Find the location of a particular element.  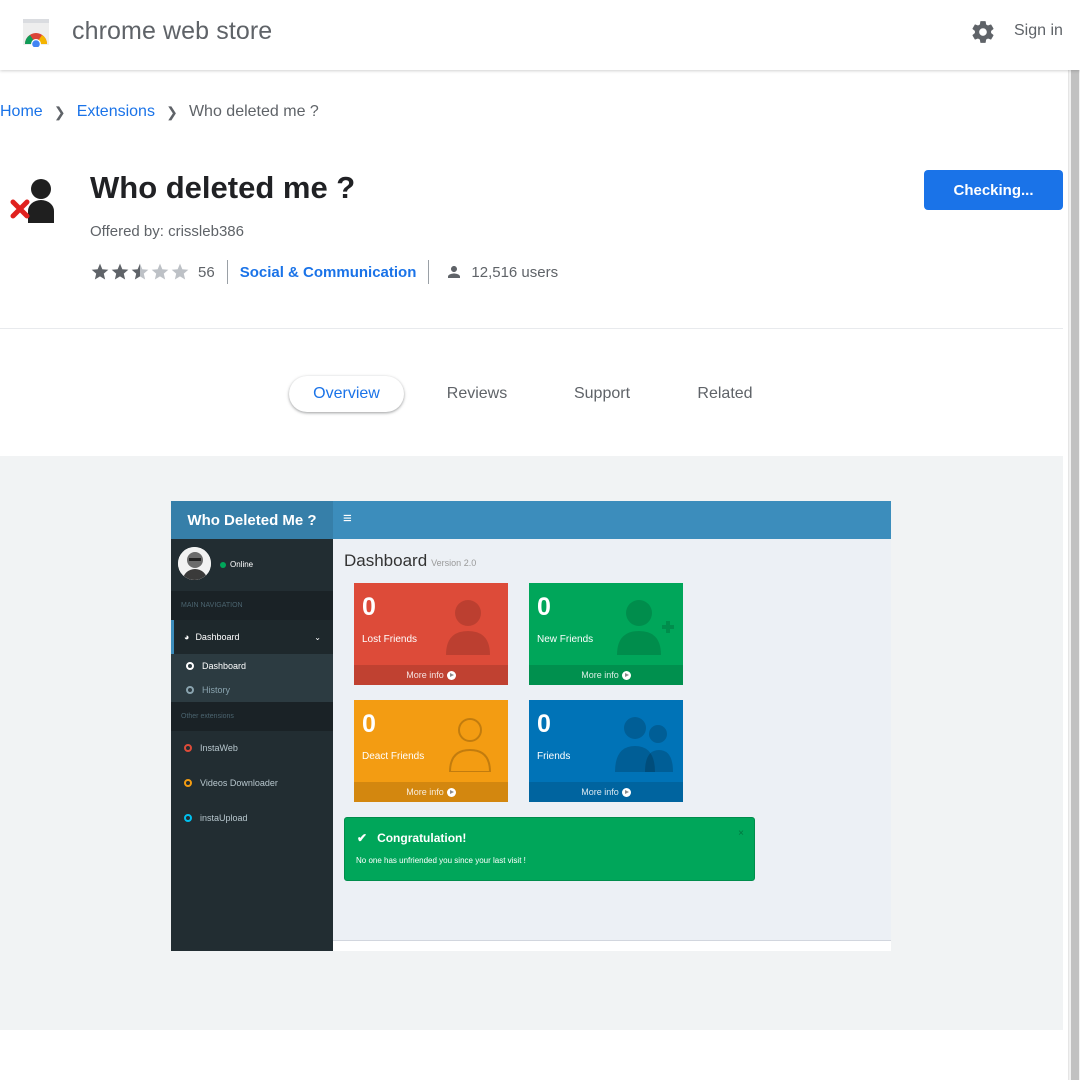

extension-meta: 56 Social & Communication 12,516 users is located at coordinates (324, 272).